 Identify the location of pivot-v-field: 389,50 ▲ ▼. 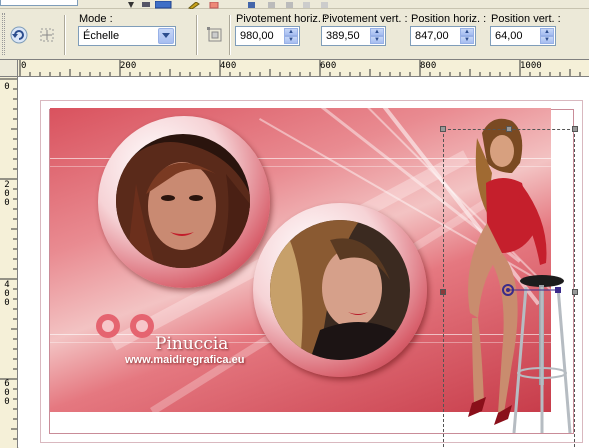
(353, 36).